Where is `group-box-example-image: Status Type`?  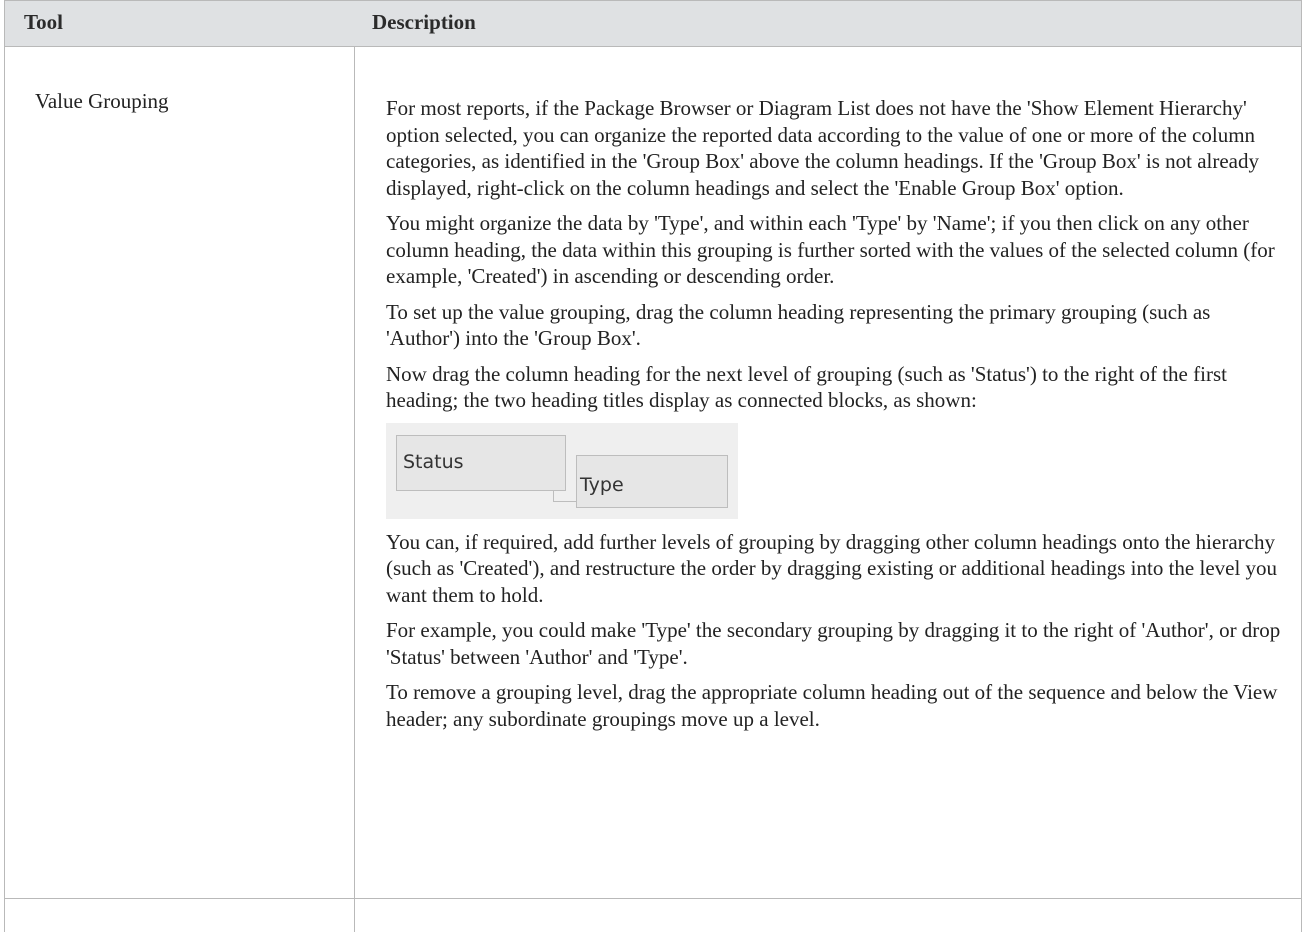
group-box-example-image: Status Type is located at coordinates (562, 470).